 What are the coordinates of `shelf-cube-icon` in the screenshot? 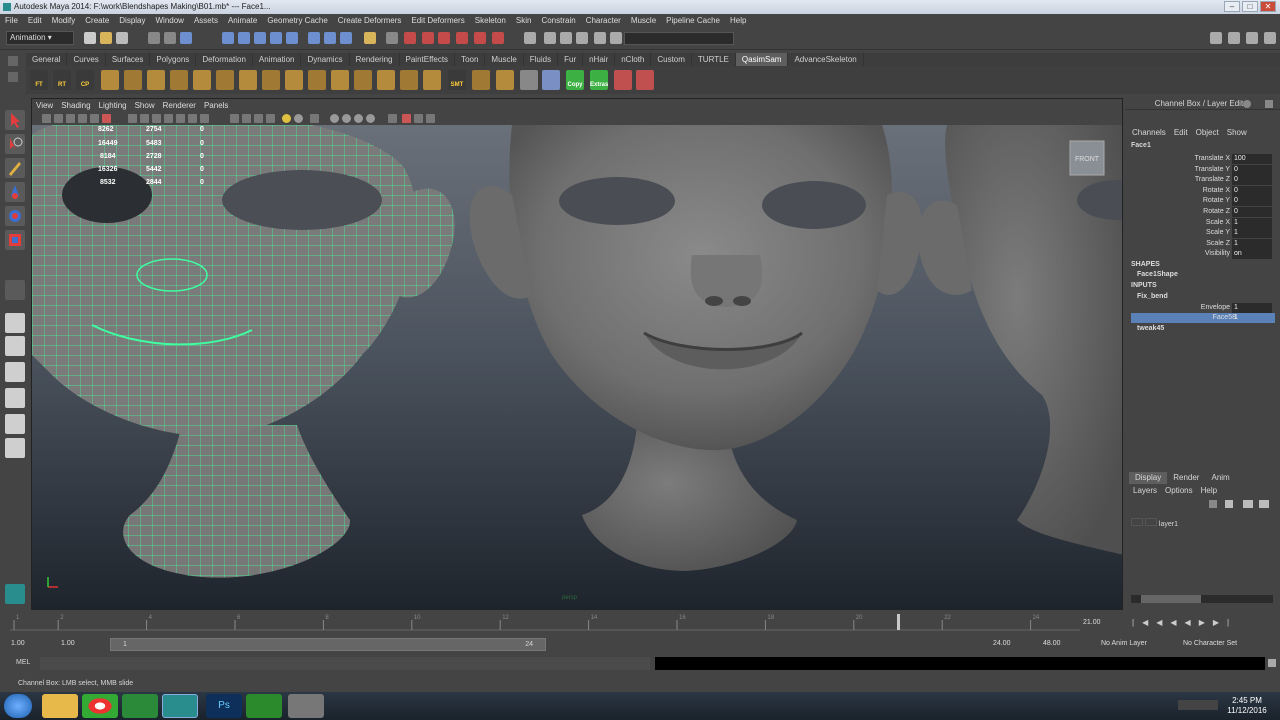 It's located at (133, 80).